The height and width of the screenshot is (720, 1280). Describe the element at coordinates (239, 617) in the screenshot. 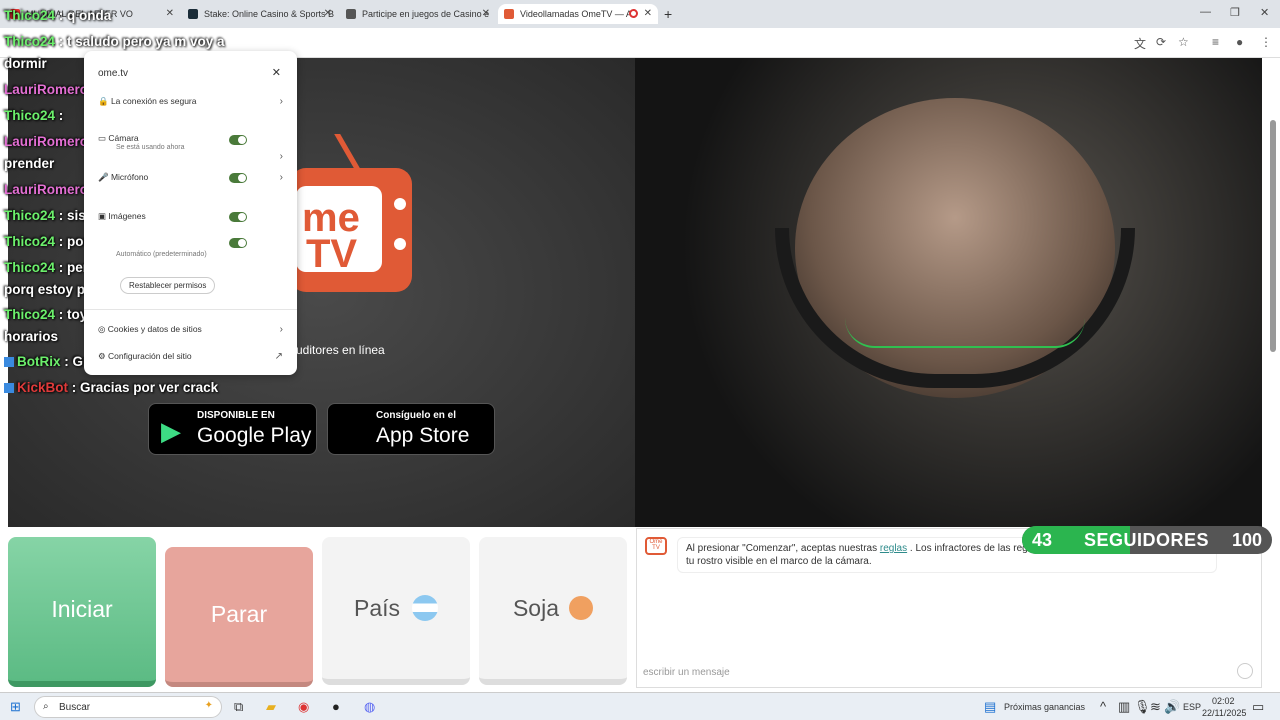

I see `stop-button: Parar` at that location.